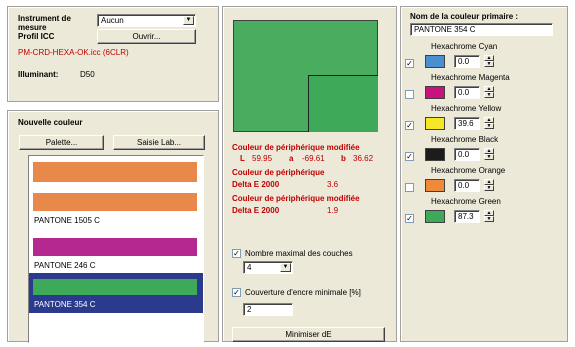 The width and height of the screenshot is (575, 347). I want to click on list-item-label: PANTONE 354 C, so click(65, 304).